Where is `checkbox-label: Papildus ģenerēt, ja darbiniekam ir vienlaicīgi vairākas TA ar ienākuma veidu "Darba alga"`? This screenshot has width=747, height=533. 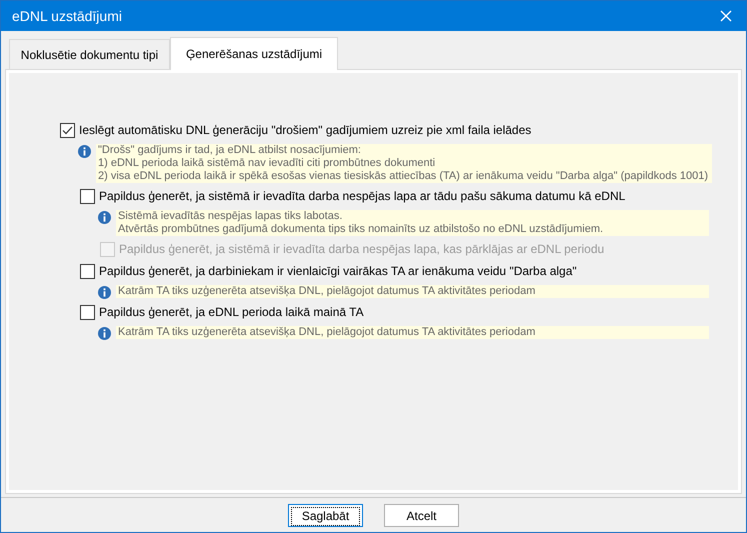 checkbox-label: Papildus ģenerēt, ja darbiniekam ir vienlaicīgi vairākas TA ar ienākuma veidu "Darba alga" is located at coordinates (338, 271).